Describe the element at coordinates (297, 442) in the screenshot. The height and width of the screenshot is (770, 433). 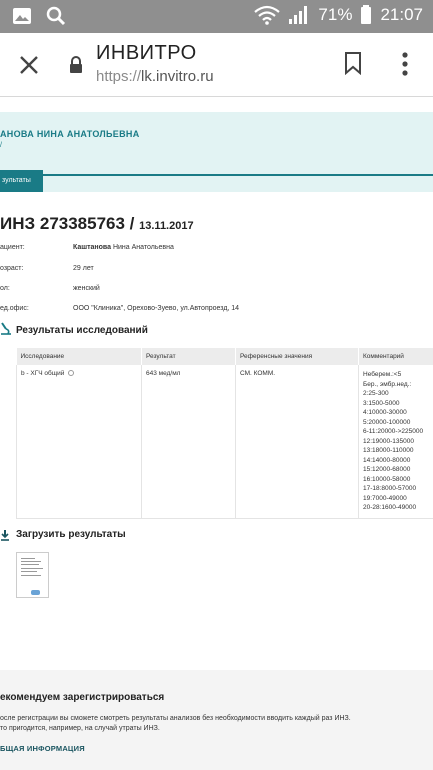
I see `reference-cell: СМ. КОММ.` at that location.